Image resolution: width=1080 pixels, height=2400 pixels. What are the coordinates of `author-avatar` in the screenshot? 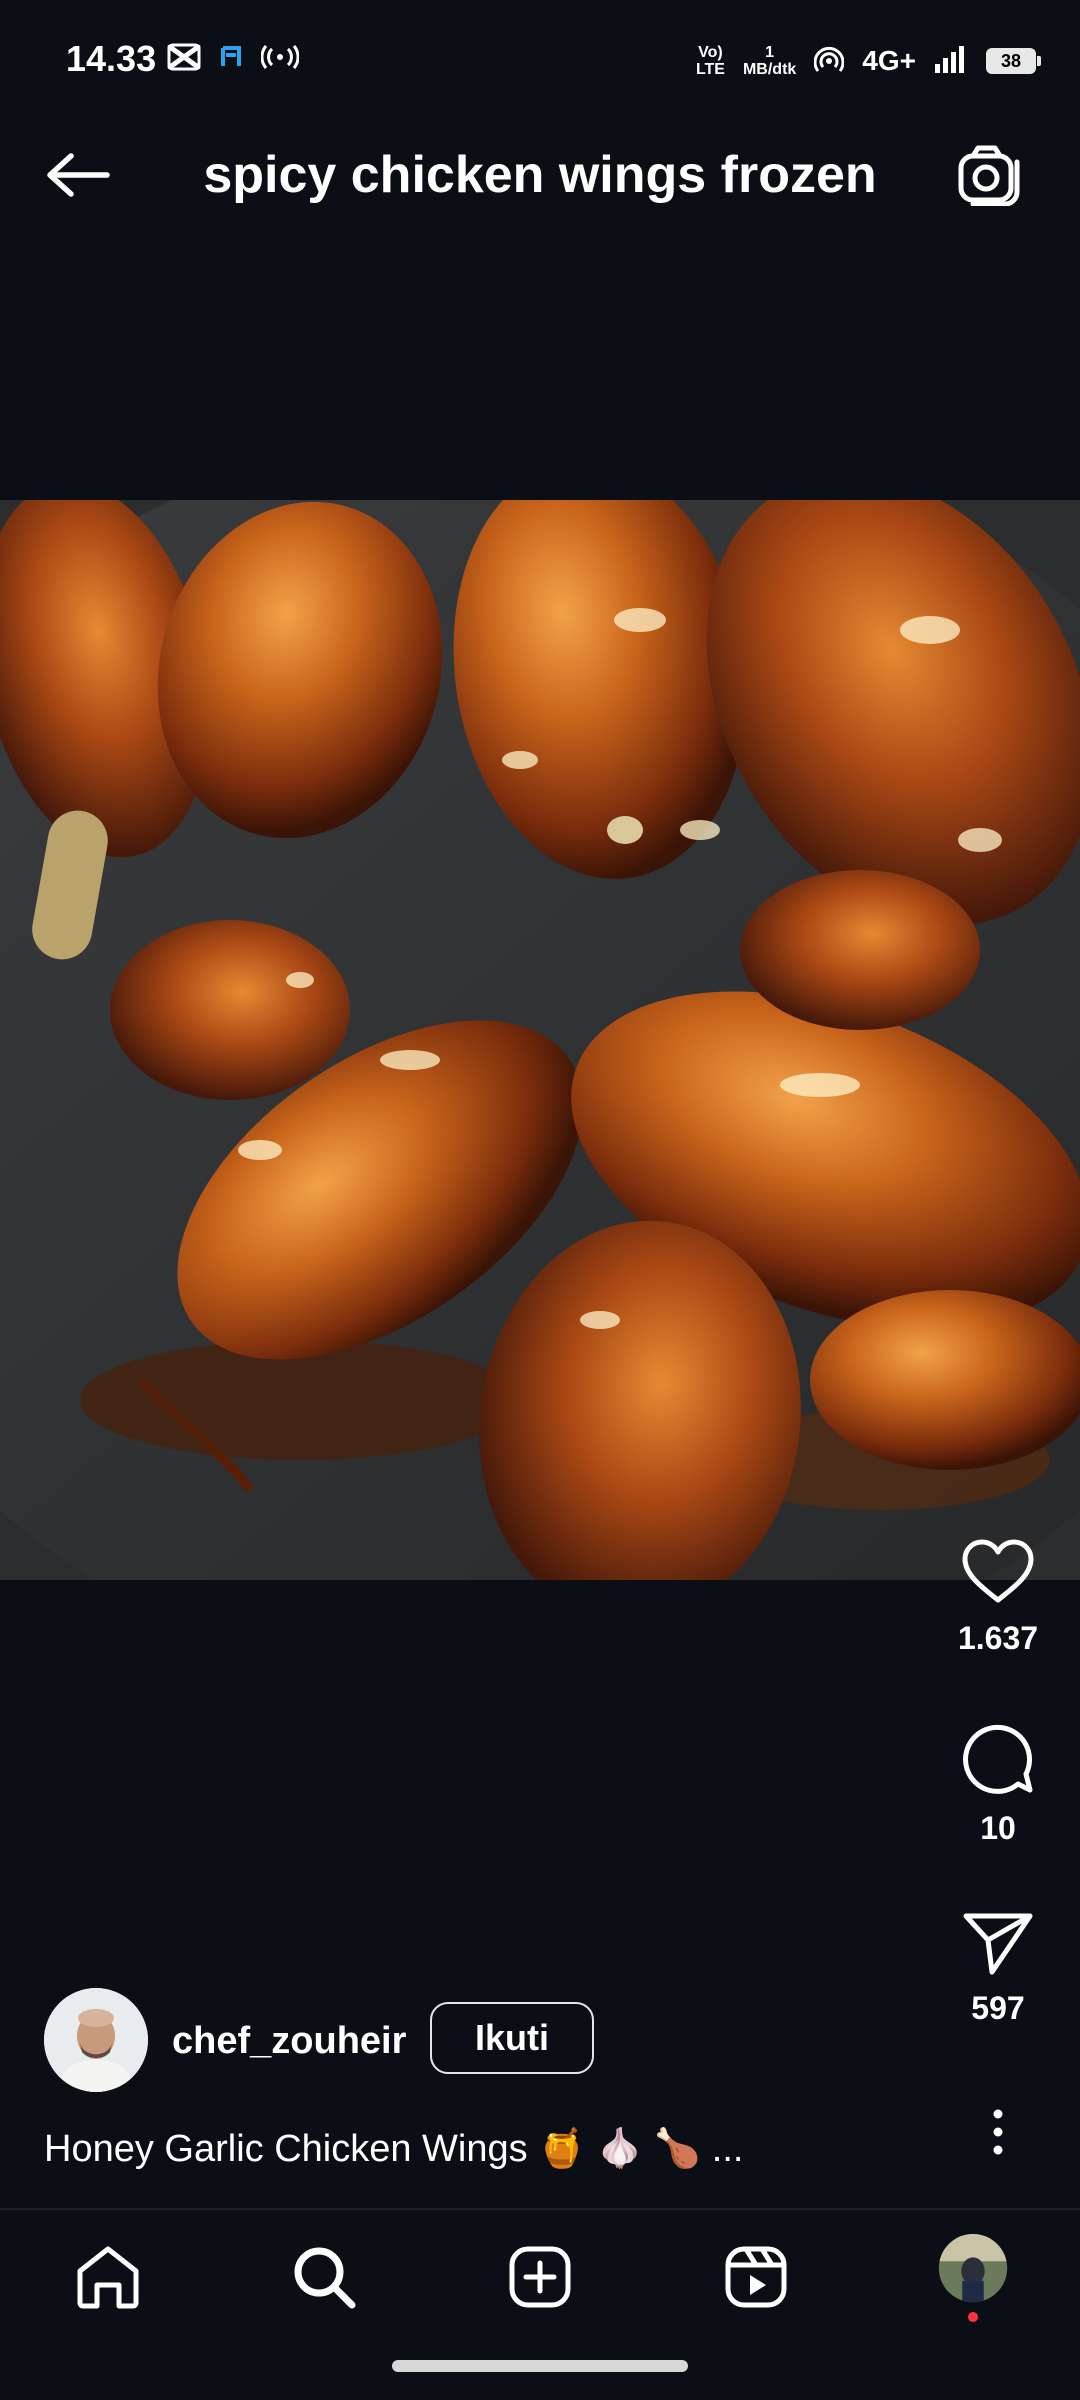 It's located at (96, 2040).